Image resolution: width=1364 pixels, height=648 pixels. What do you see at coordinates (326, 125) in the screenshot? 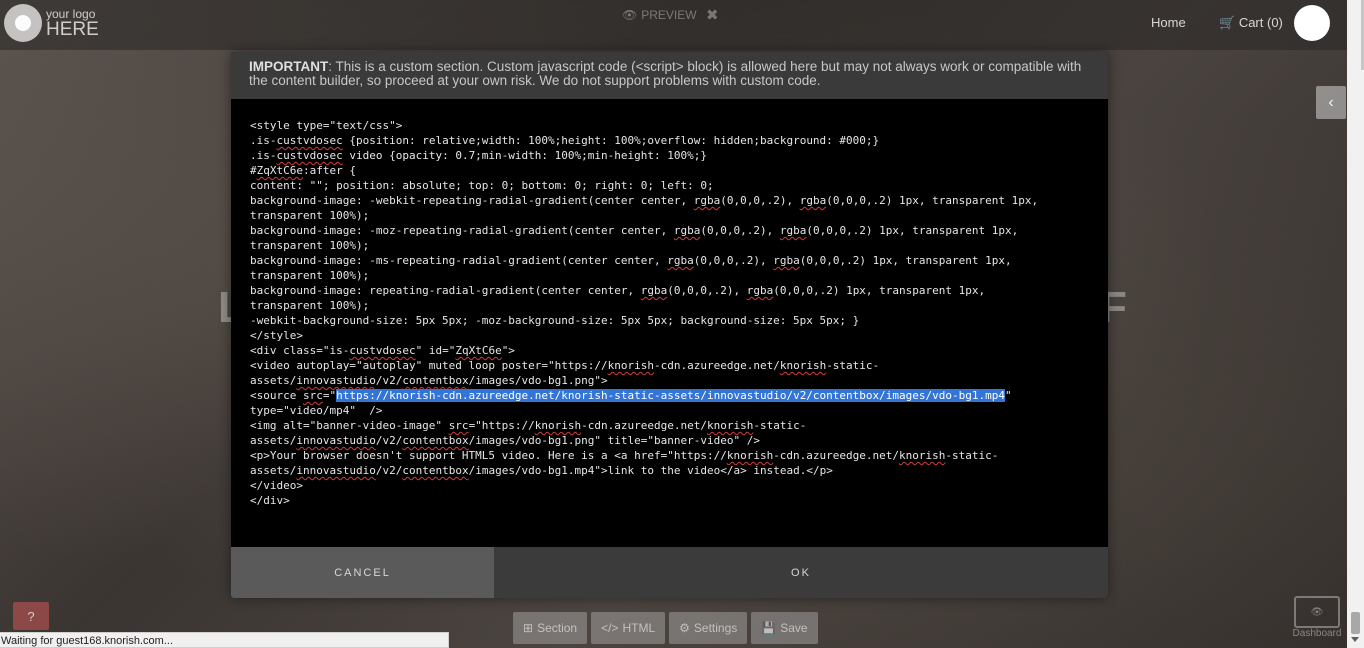
I see `code-line: <style type="text/css">` at bounding box center [326, 125].